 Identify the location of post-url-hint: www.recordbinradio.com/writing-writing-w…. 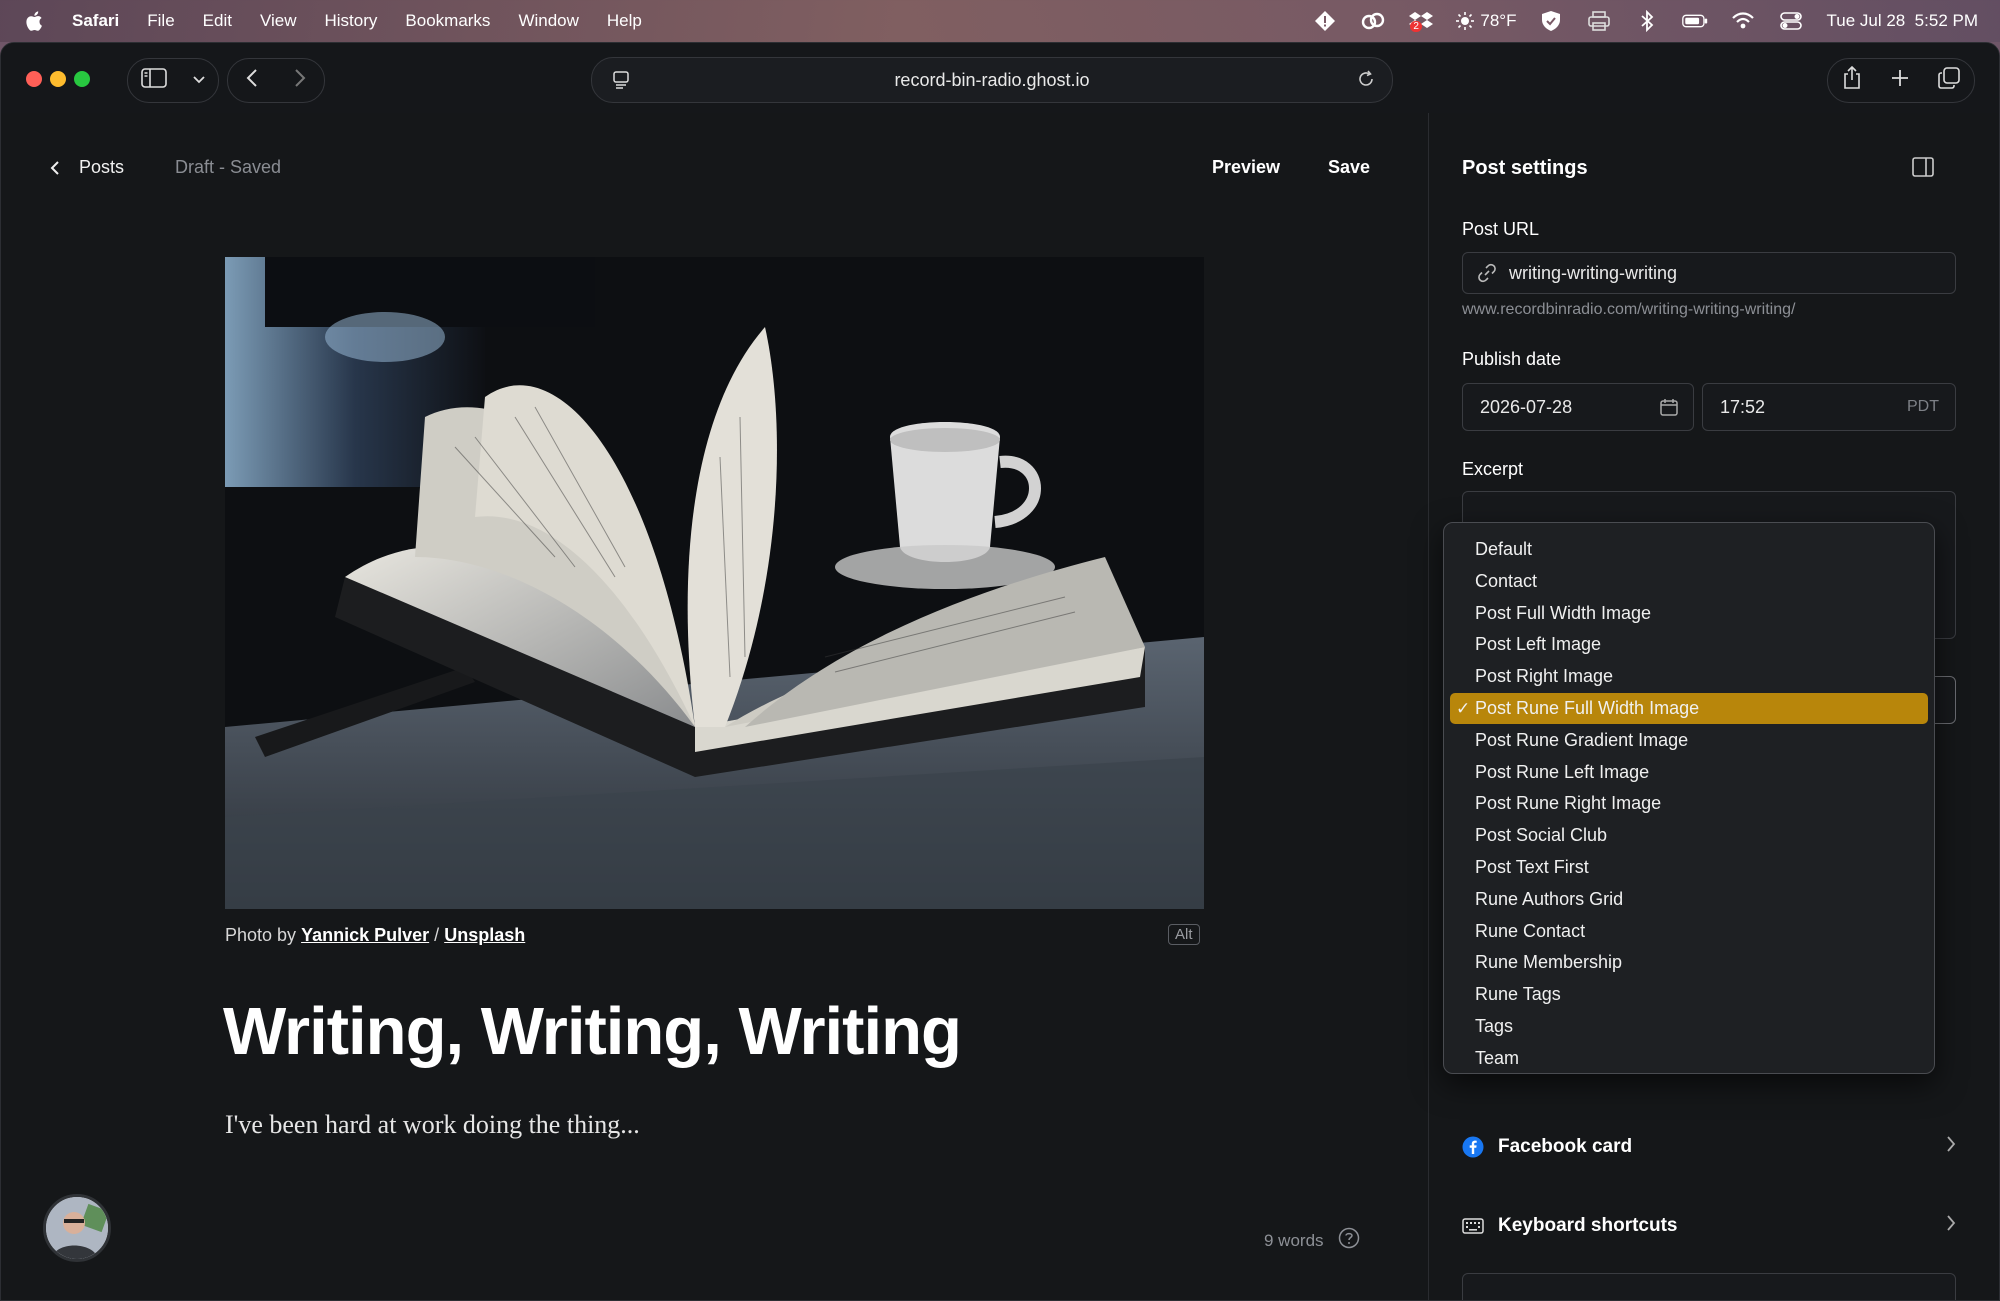
(1629, 309).